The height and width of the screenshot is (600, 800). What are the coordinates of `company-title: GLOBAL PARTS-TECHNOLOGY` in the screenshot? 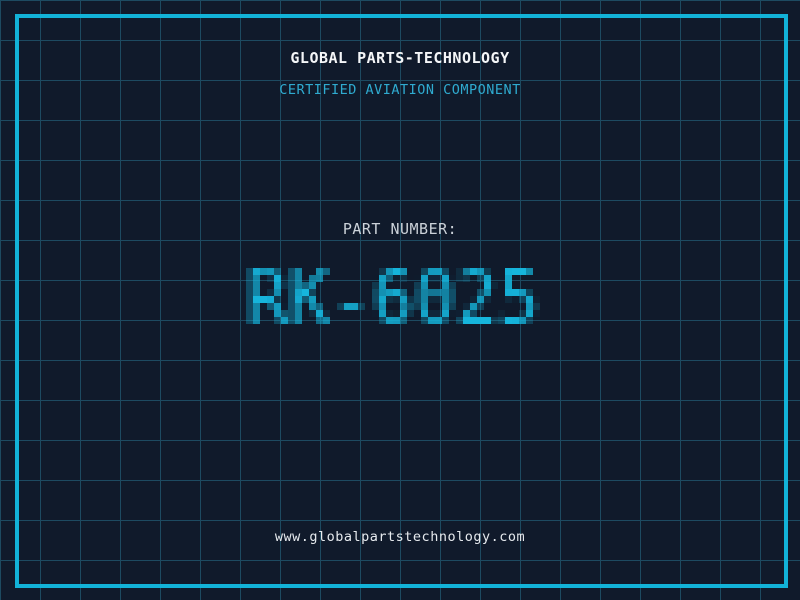 It's located at (400, 58).